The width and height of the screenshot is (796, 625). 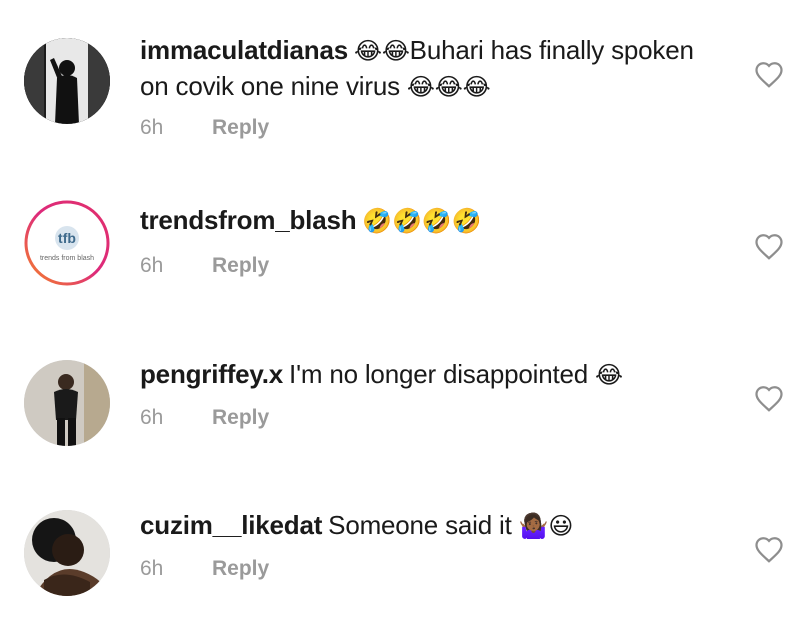 I want to click on comment-text: cuzim__likedat Someone said it 🤷🏾‍♀️😃, so click(x=428, y=525).